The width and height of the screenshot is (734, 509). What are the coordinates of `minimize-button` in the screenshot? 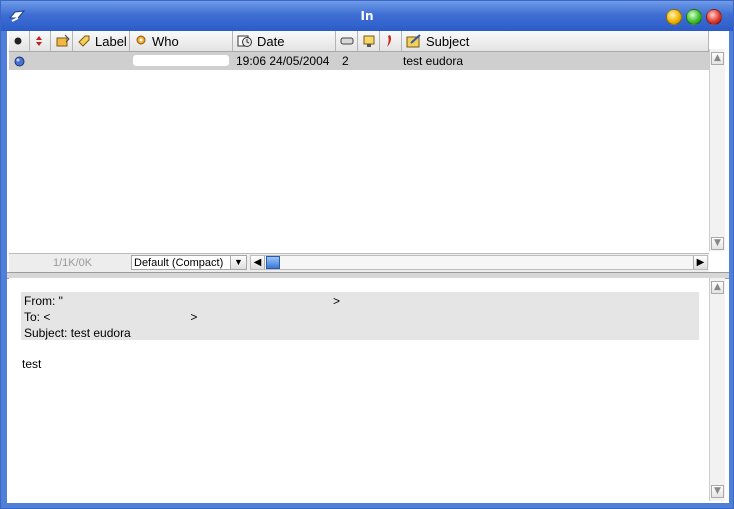 It's located at (674, 17).